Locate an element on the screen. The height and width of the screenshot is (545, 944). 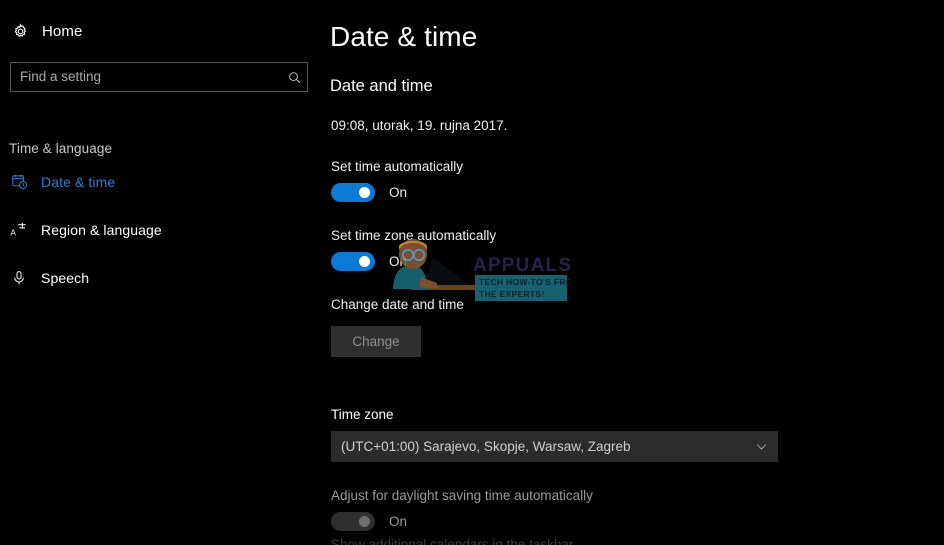
svg-text: A is located at coordinates (13, 232).